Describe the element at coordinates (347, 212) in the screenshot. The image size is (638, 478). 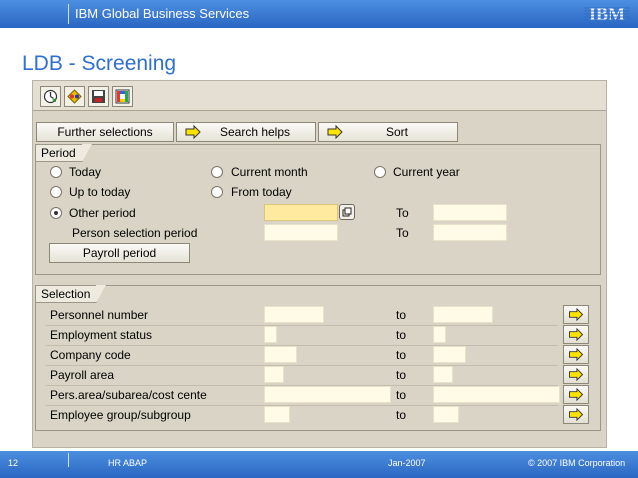
I see `possible-entries-icon` at that location.